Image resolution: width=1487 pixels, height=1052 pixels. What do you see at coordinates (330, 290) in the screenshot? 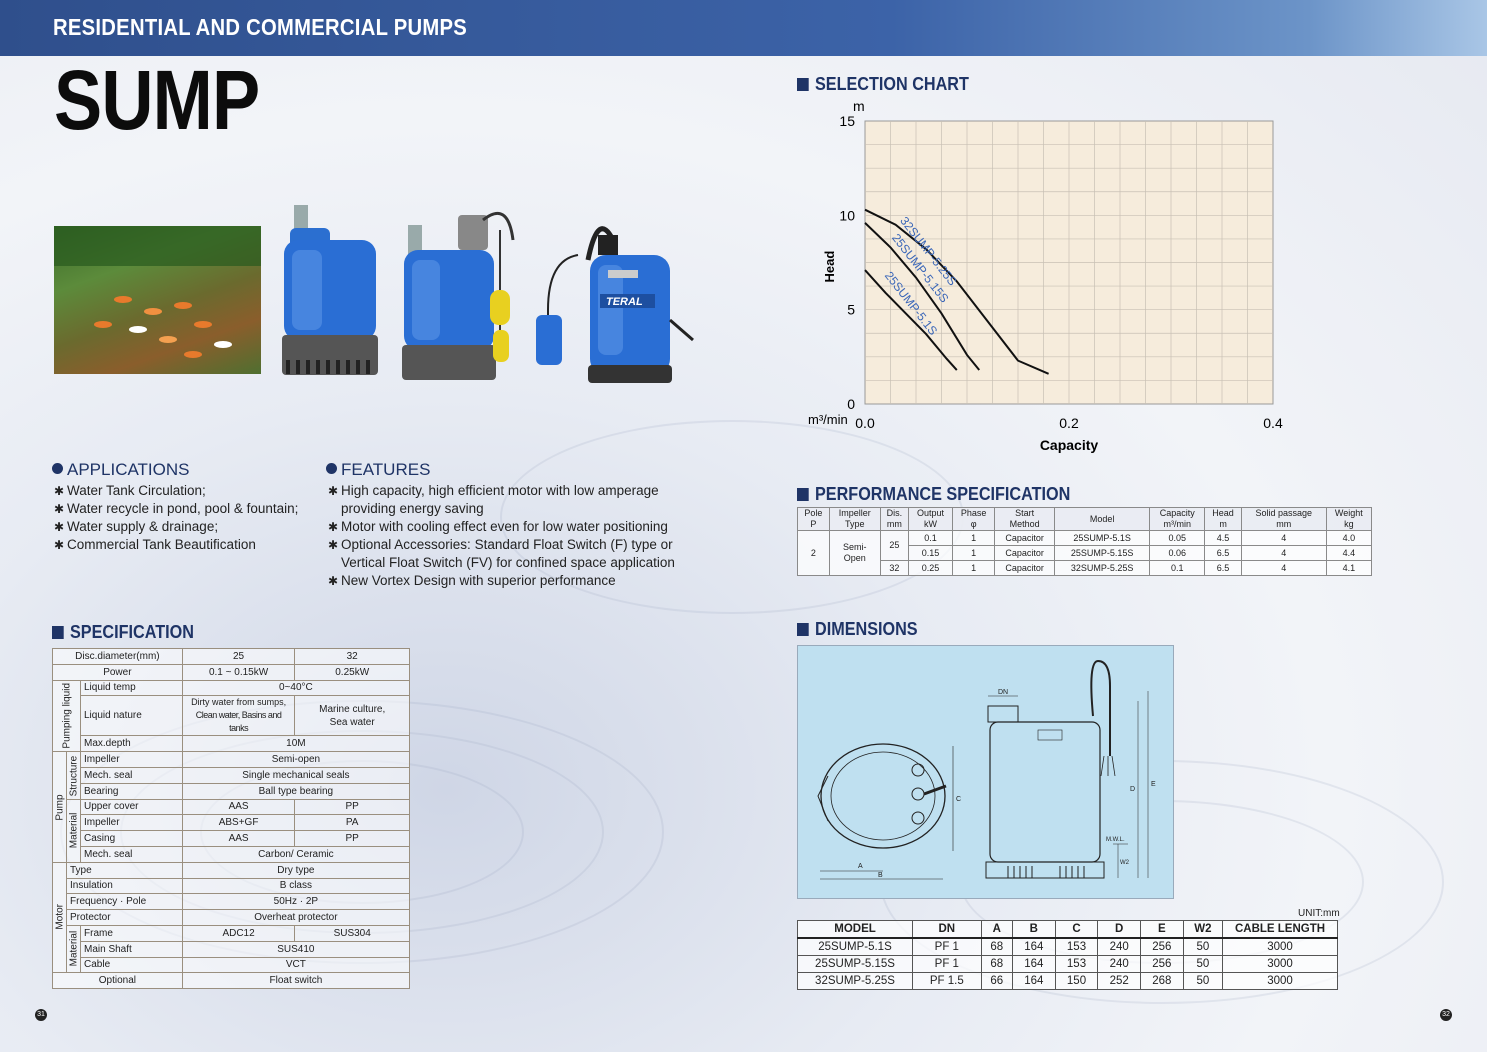
I see `pump-1-image` at bounding box center [330, 290].